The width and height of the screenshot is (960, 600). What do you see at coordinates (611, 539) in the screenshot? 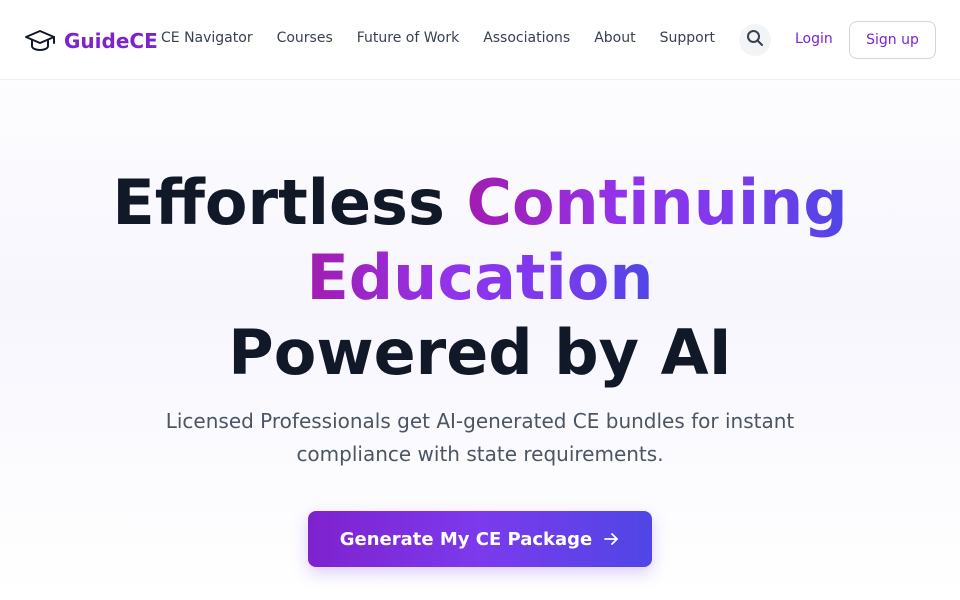
I see `arrow-right-icon` at bounding box center [611, 539].